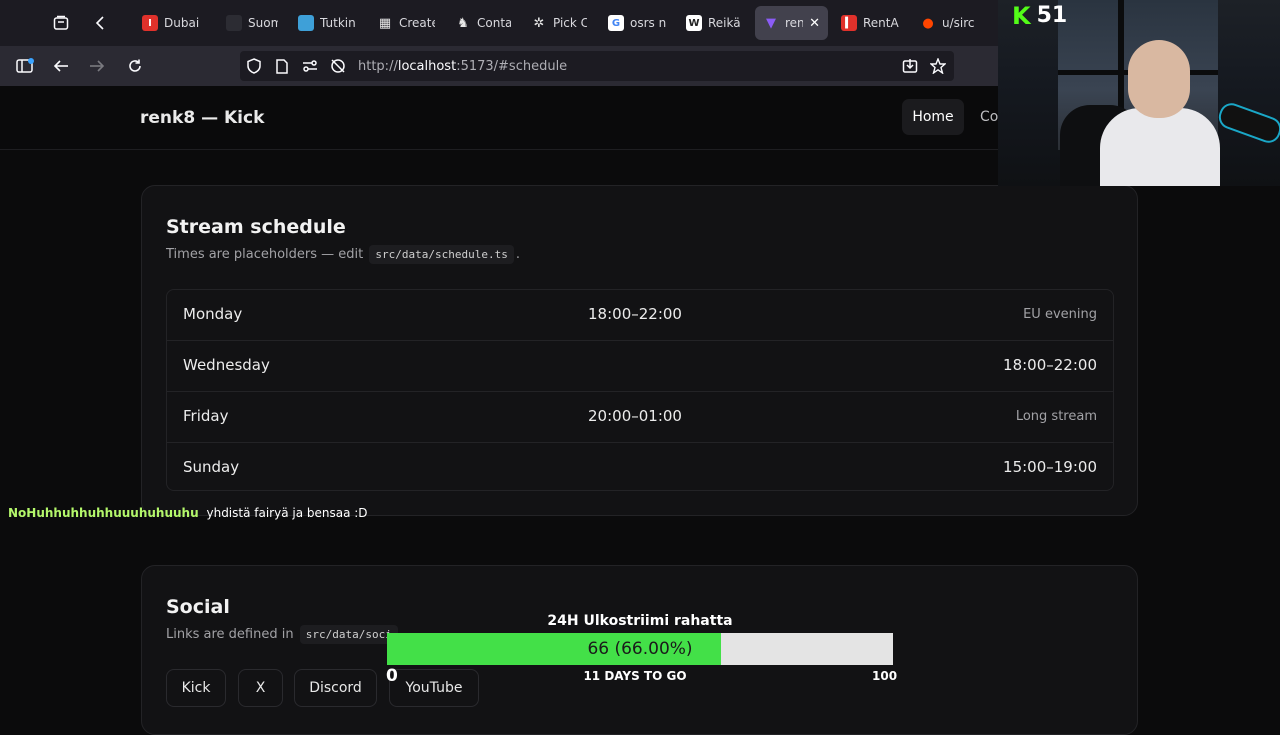 This screenshot has height=735, width=1280. What do you see at coordinates (1060, 314) in the screenshot?
I see `schedule-note: EU evening` at bounding box center [1060, 314].